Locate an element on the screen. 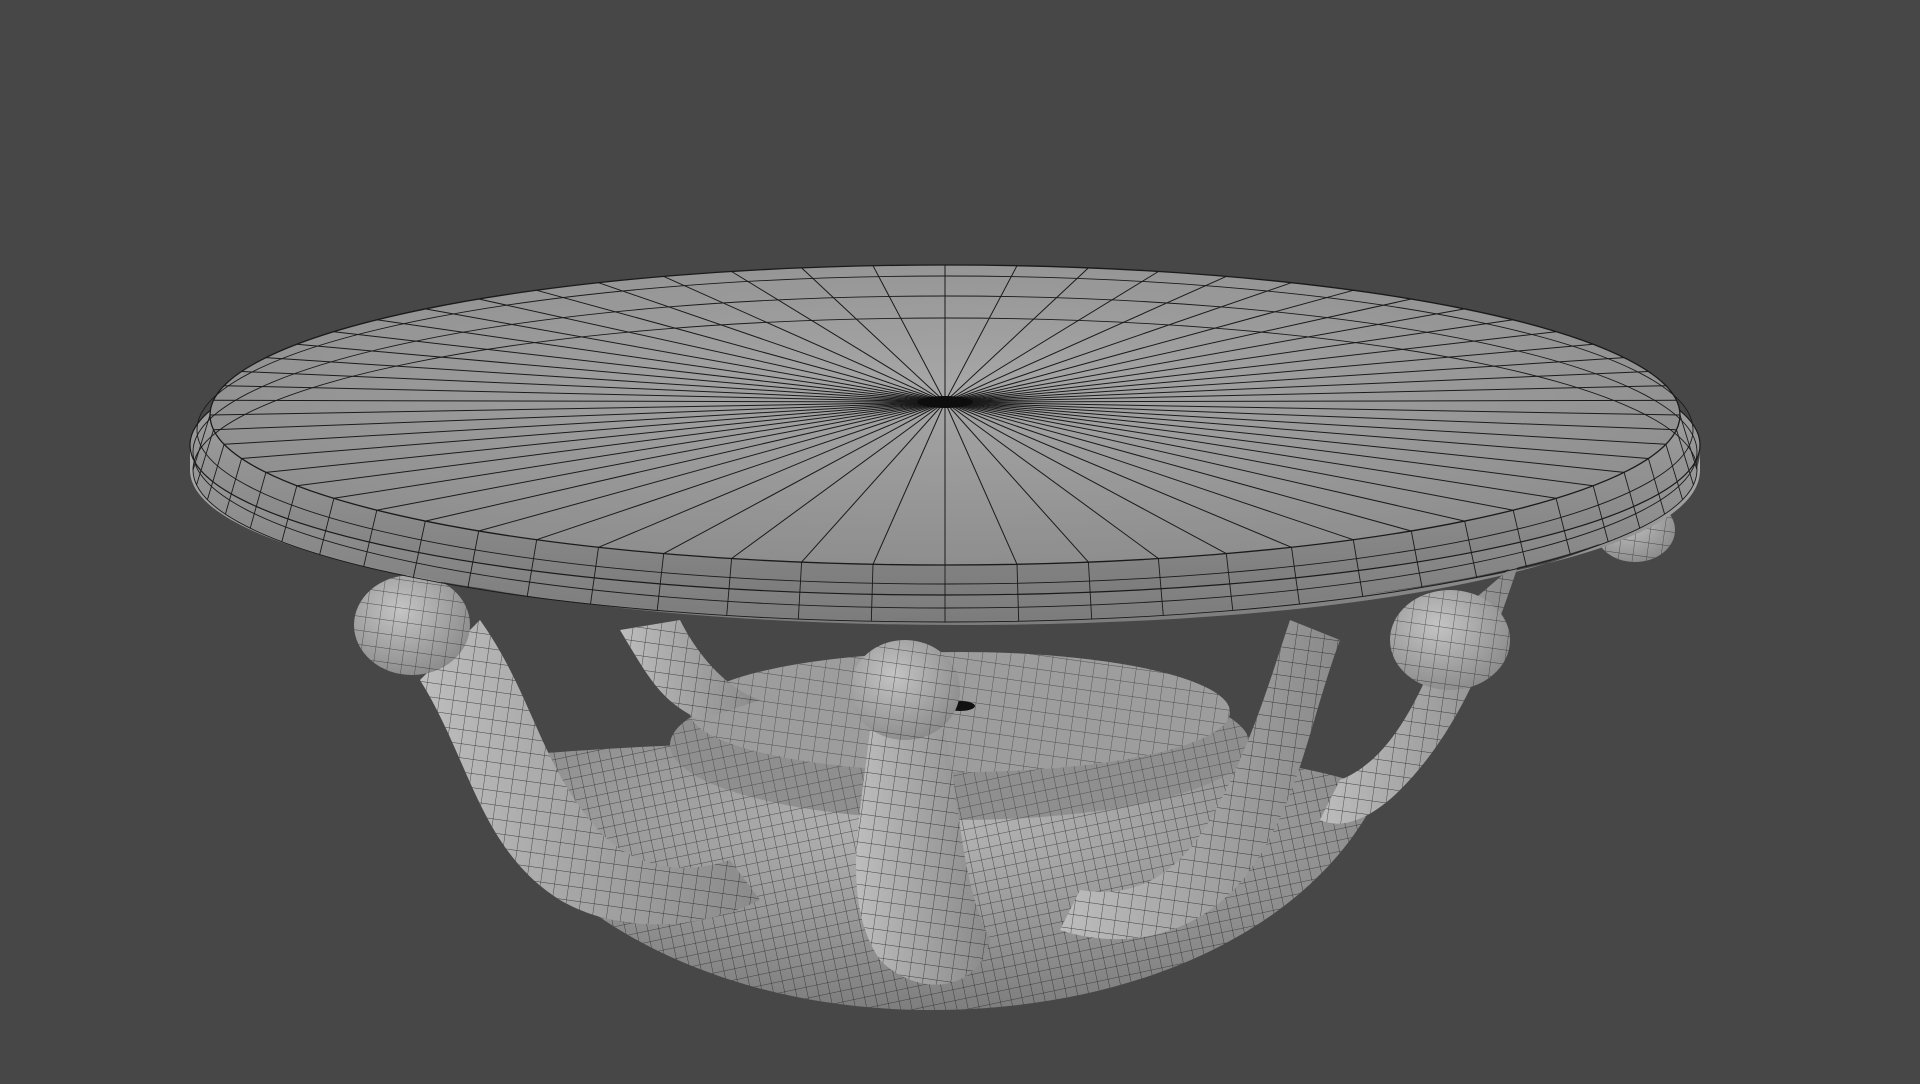 This screenshot has height=1084, width=1920. table-top-center is located at coordinates (945, 402).